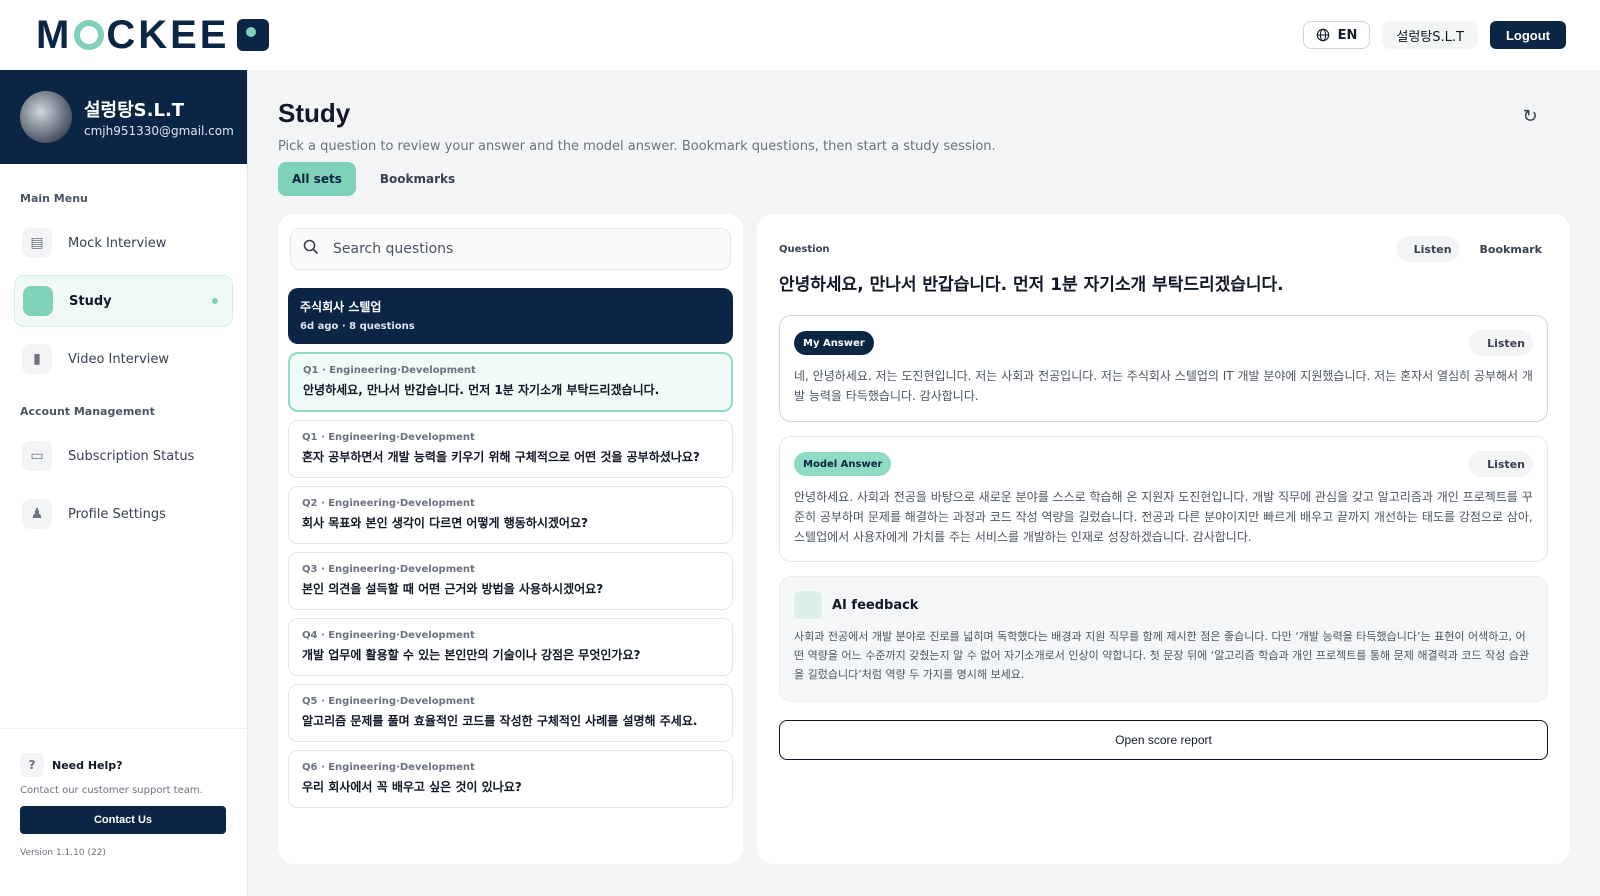  What do you see at coordinates (131, 456) in the screenshot?
I see `sidebar-item-label: Subscription Status` at bounding box center [131, 456].